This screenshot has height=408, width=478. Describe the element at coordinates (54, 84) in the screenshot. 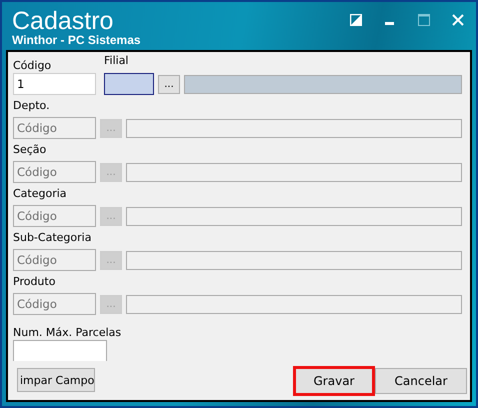

I see `code-input: 1` at that location.